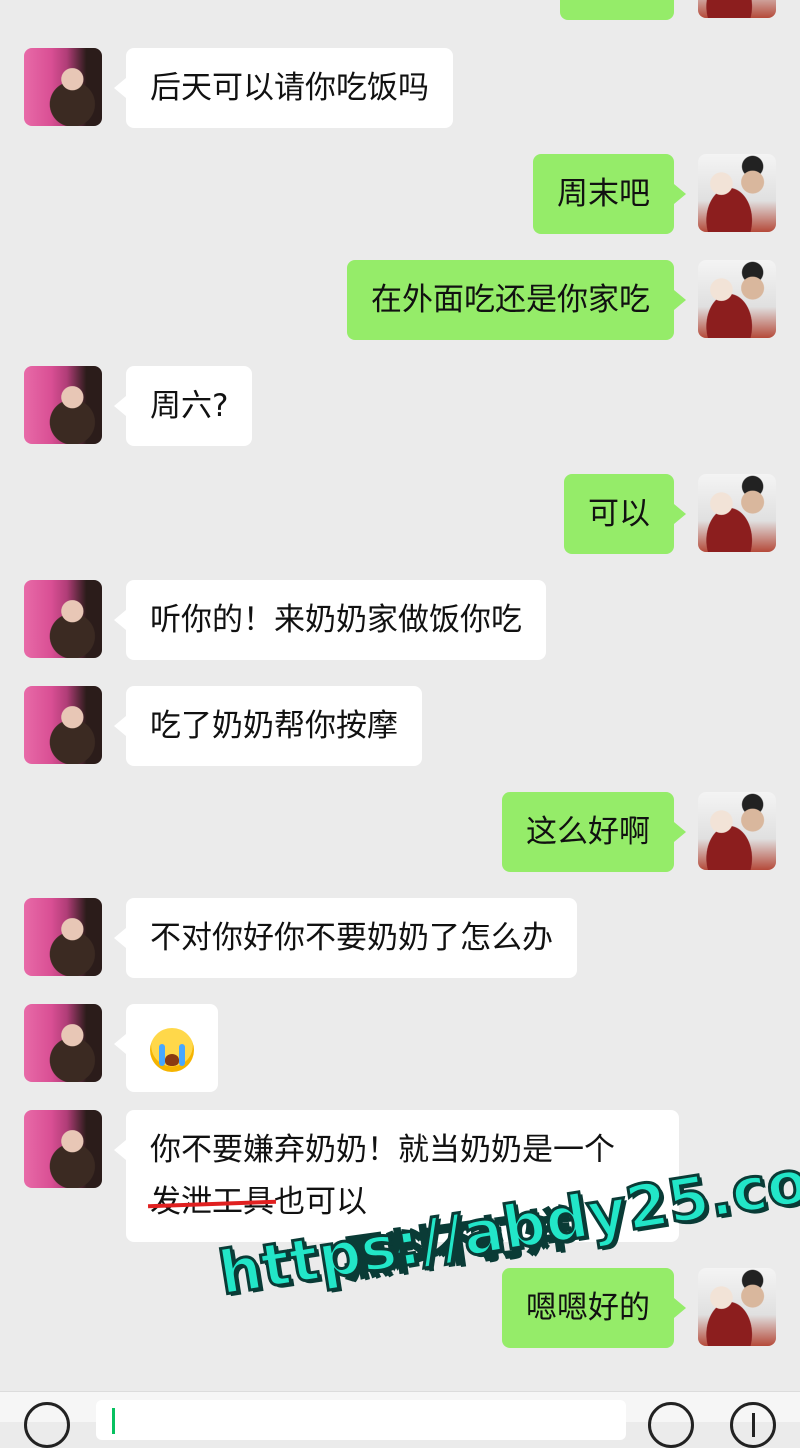 This screenshot has height=1448, width=800. Describe the element at coordinates (212, 1202) in the screenshot. I see `struck-text: 发泄工具` at that location.